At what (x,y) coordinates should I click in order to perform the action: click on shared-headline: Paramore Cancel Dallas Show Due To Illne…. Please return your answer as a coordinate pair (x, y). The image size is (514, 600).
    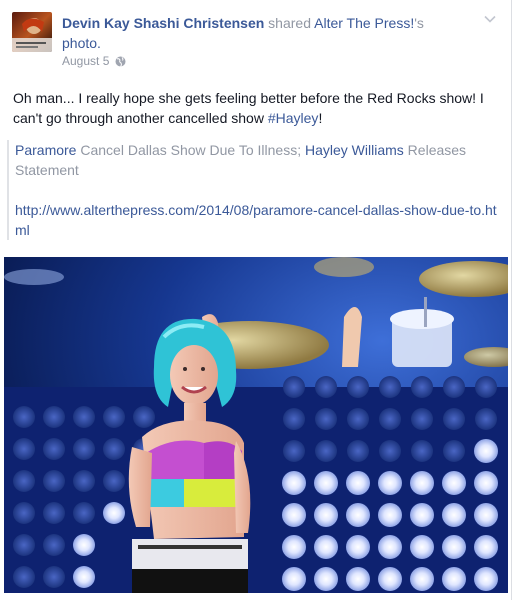
    Looking at the image, I should click on (257, 160).